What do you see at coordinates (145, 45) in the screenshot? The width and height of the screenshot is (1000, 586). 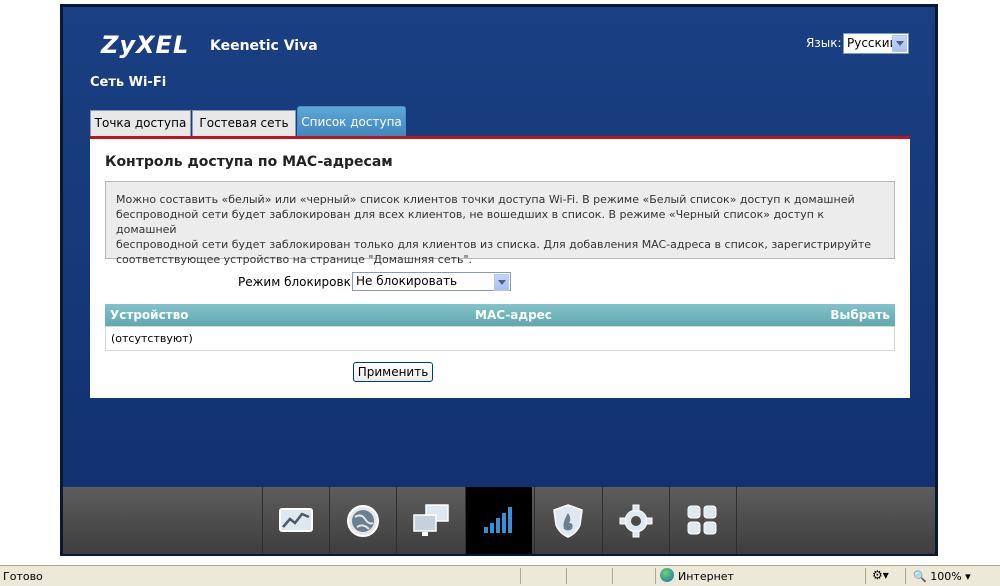 I see `brand-logo: ZyXEL` at bounding box center [145, 45].